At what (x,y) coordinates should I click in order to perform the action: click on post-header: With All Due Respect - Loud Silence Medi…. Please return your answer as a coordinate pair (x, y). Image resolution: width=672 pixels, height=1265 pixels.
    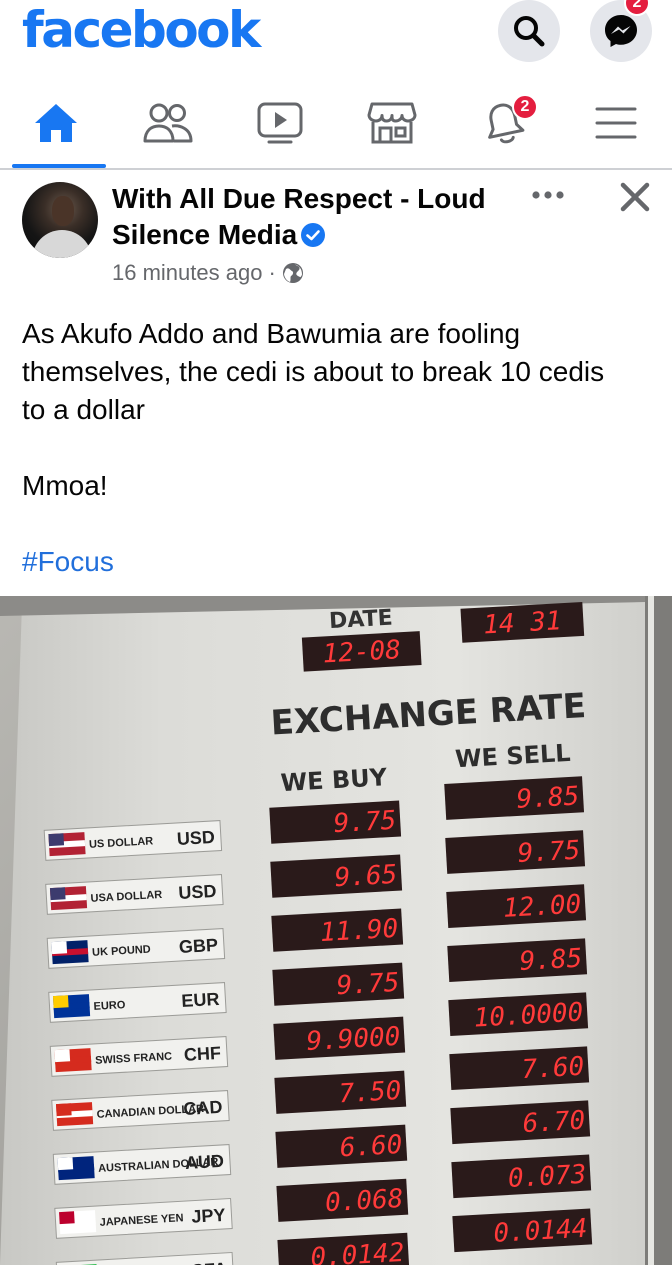
    Looking at the image, I should click on (336, 232).